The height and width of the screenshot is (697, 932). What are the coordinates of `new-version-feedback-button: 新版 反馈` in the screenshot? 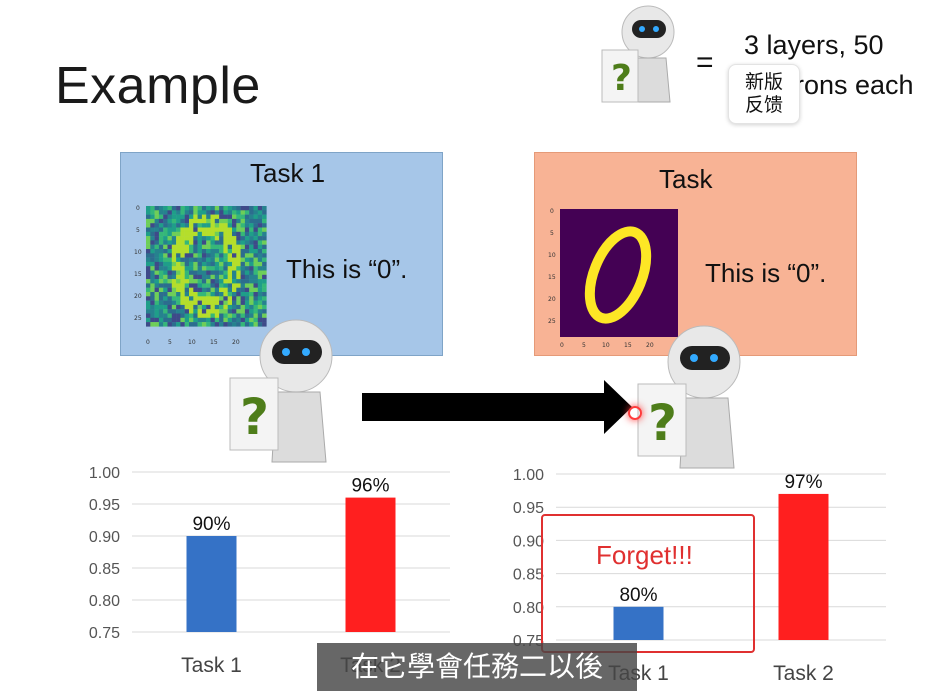 It's located at (764, 94).